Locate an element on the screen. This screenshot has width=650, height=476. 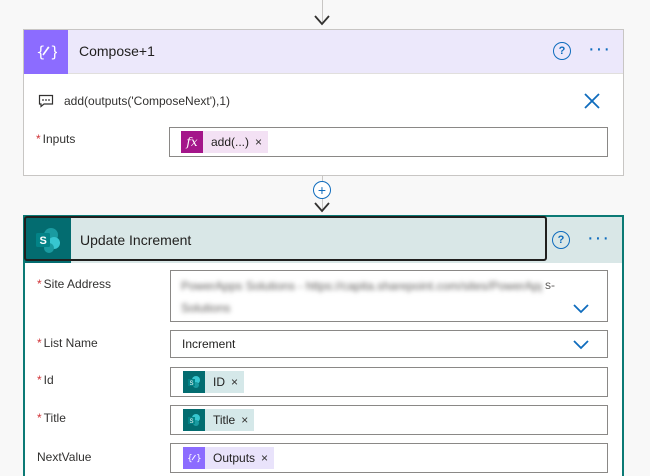
site-address-label: * Site Address is located at coordinates (74, 284).